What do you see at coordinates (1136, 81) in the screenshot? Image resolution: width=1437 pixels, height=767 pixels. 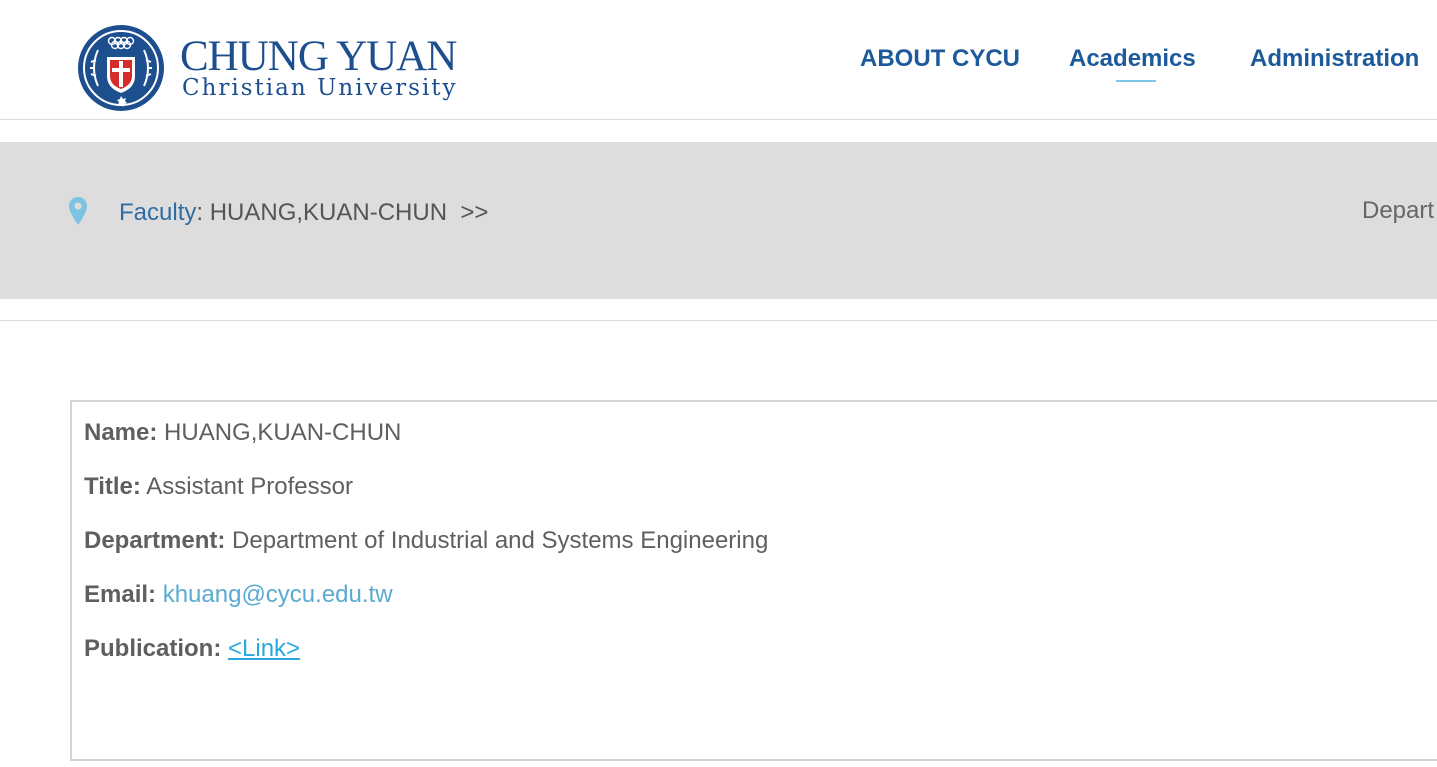 I see `nav-active-indicator` at bounding box center [1136, 81].